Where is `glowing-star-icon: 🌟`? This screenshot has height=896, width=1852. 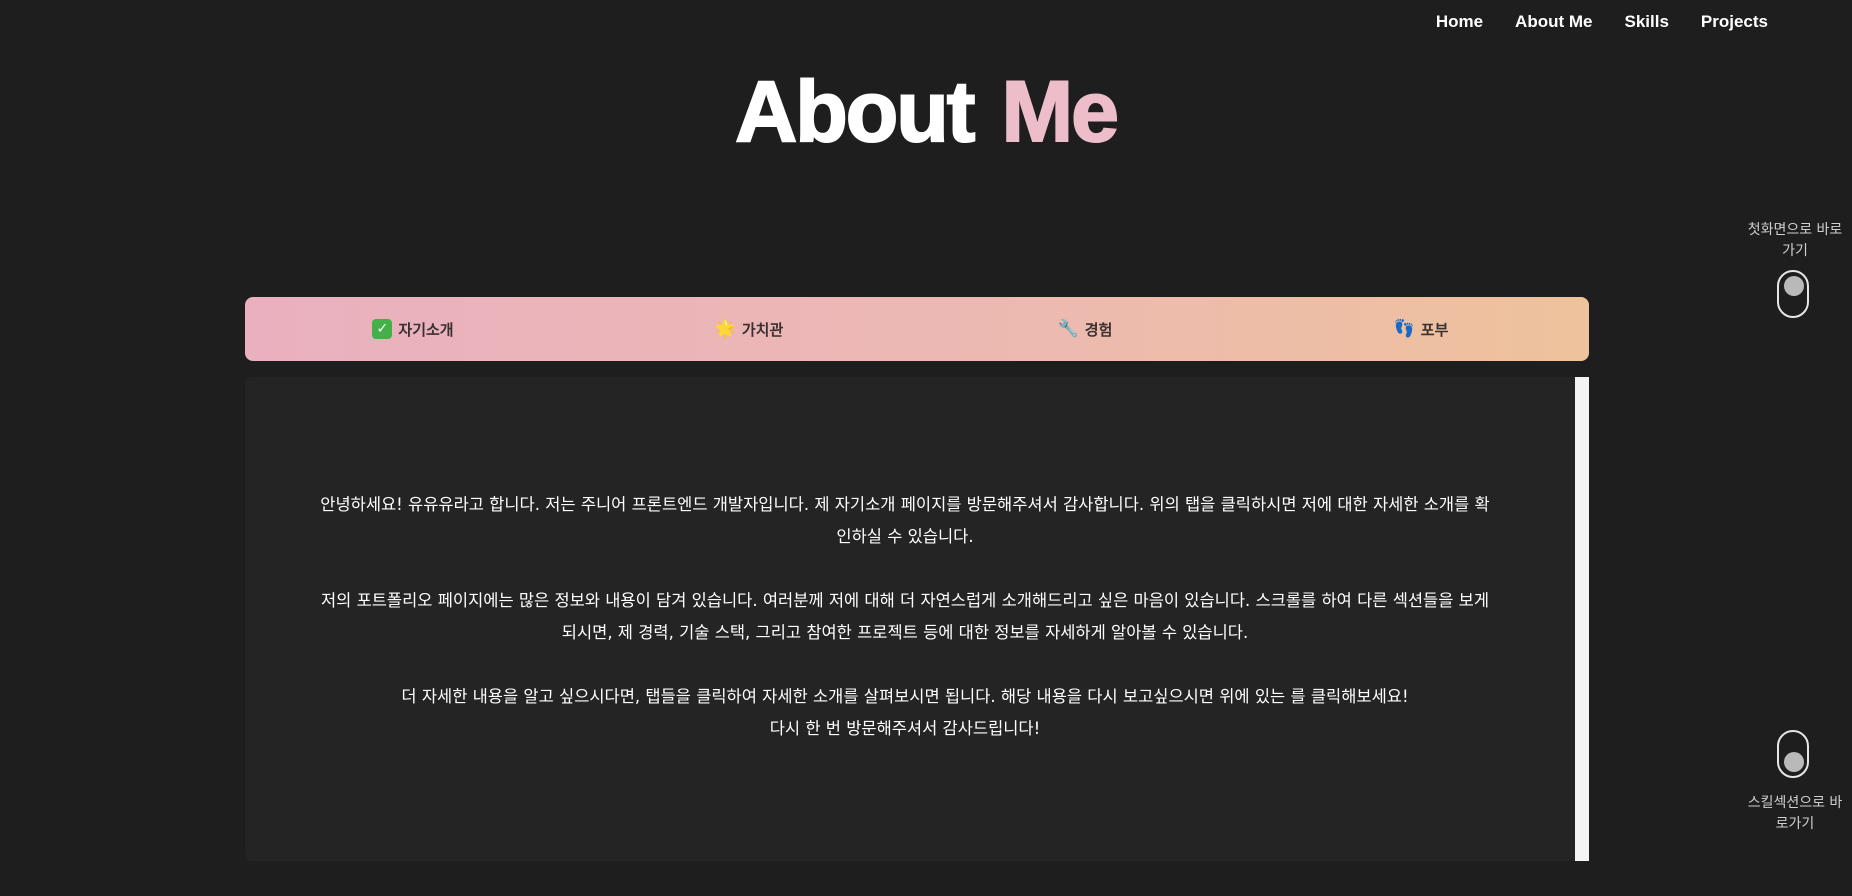 glowing-star-icon: 🌟 is located at coordinates (725, 328).